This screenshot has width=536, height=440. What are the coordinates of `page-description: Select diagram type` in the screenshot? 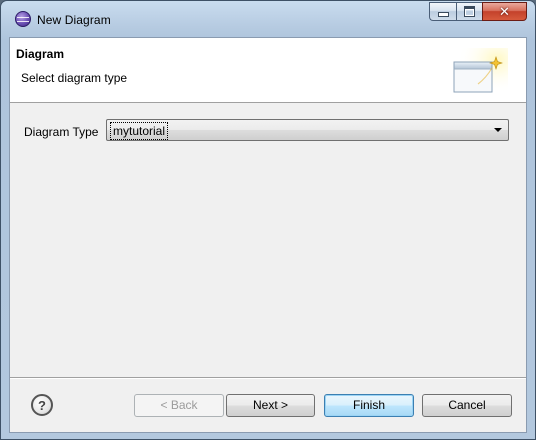 It's located at (74, 78).